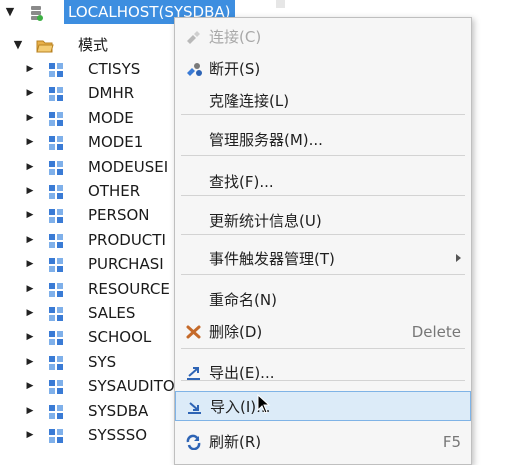  What do you see at coordinates (195, 407) in the screenshot?
I see `import-icon` at bounding box center [195, 407].